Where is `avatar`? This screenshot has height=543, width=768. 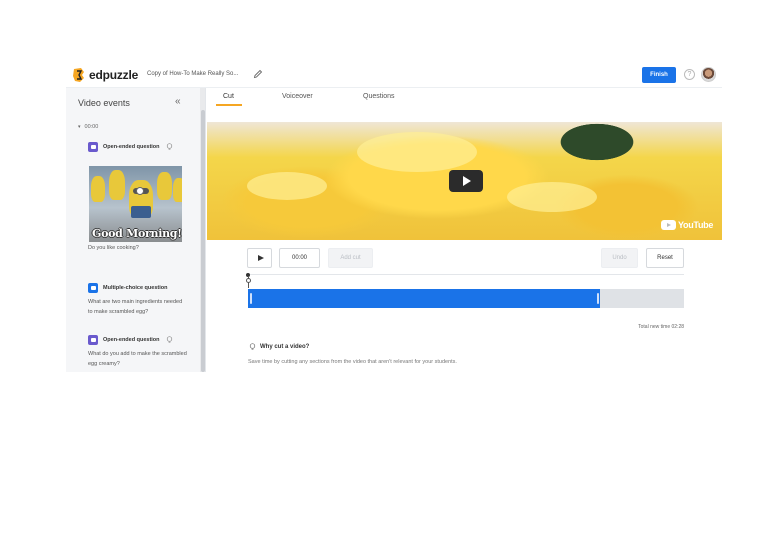 avatar is located at coordinates (708, 74).